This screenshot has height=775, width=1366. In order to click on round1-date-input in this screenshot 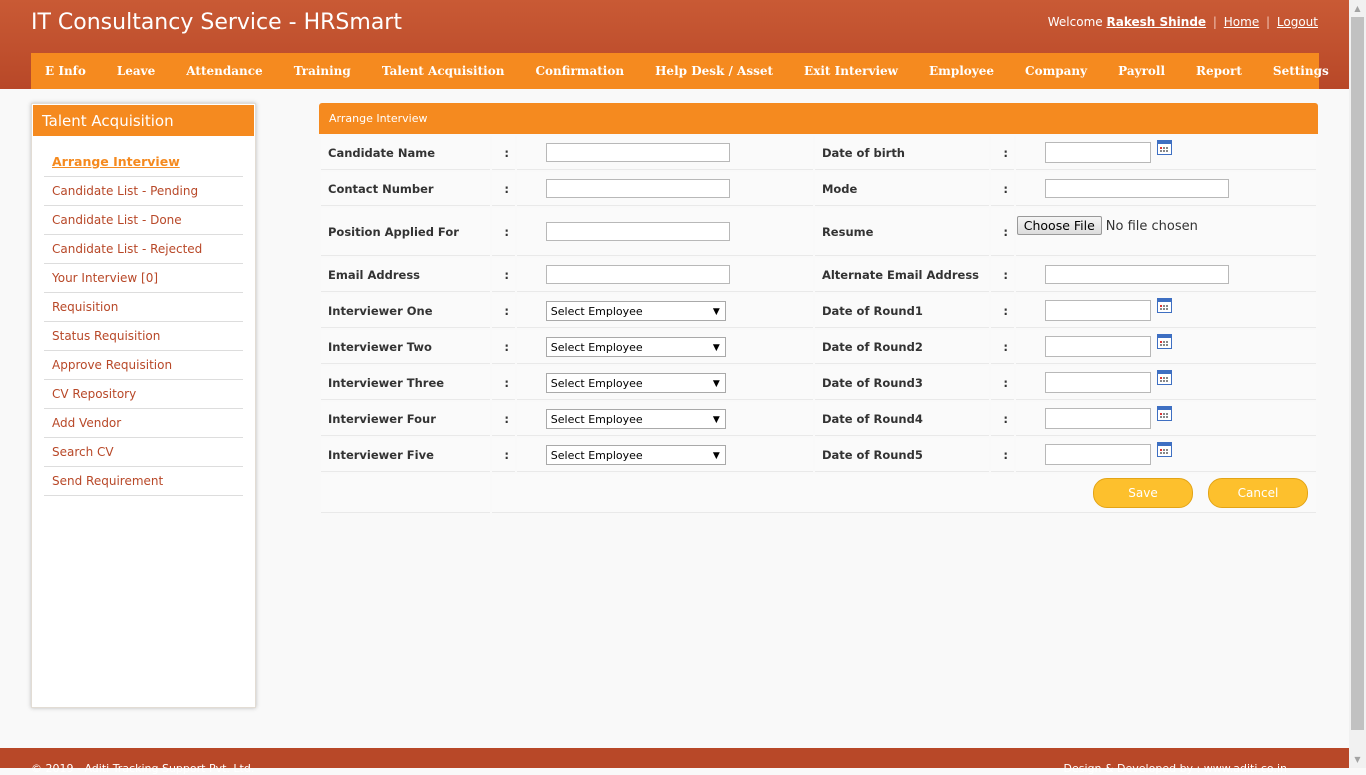, I will do `click(1097, 310)`.